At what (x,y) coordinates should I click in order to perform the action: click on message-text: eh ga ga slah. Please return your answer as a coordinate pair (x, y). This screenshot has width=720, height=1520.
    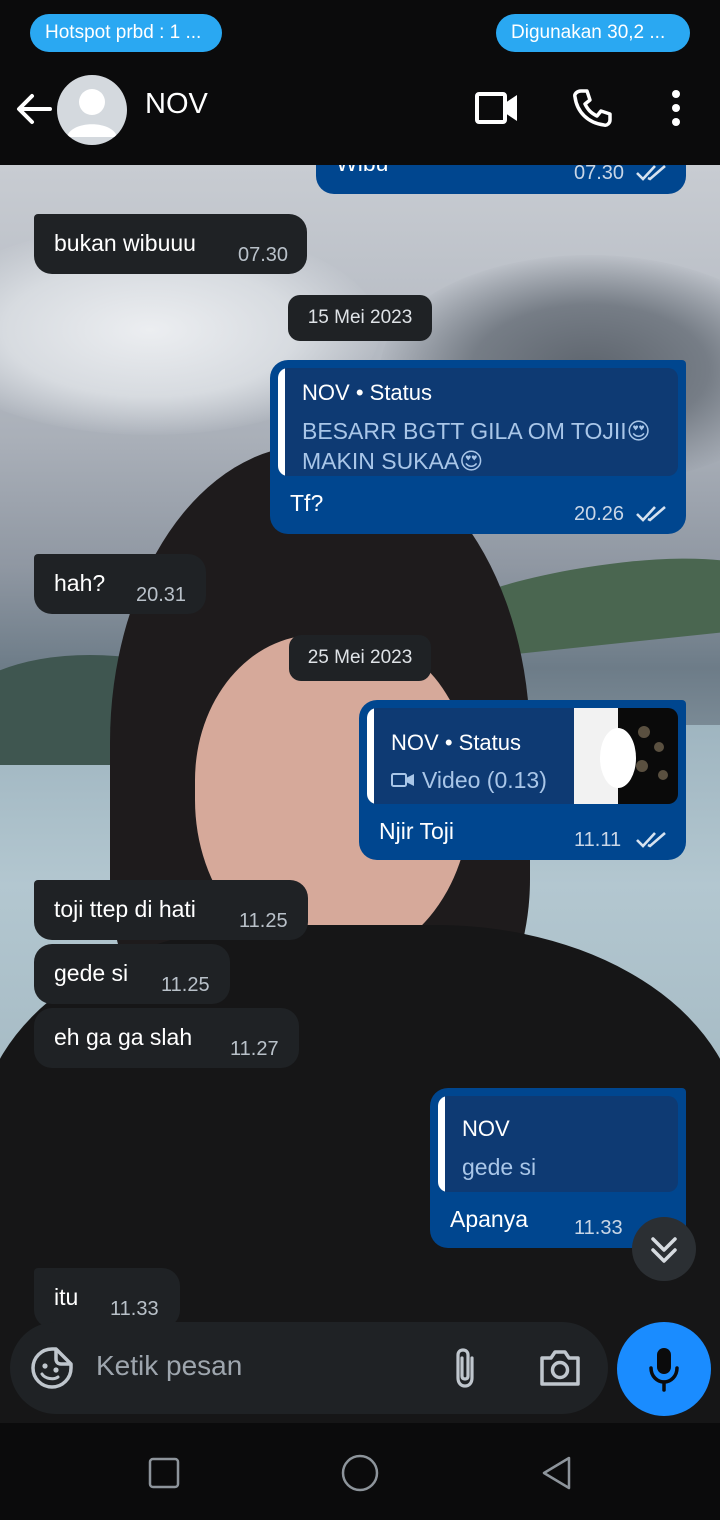
    Looking at the image, I should click on (123, 1037).